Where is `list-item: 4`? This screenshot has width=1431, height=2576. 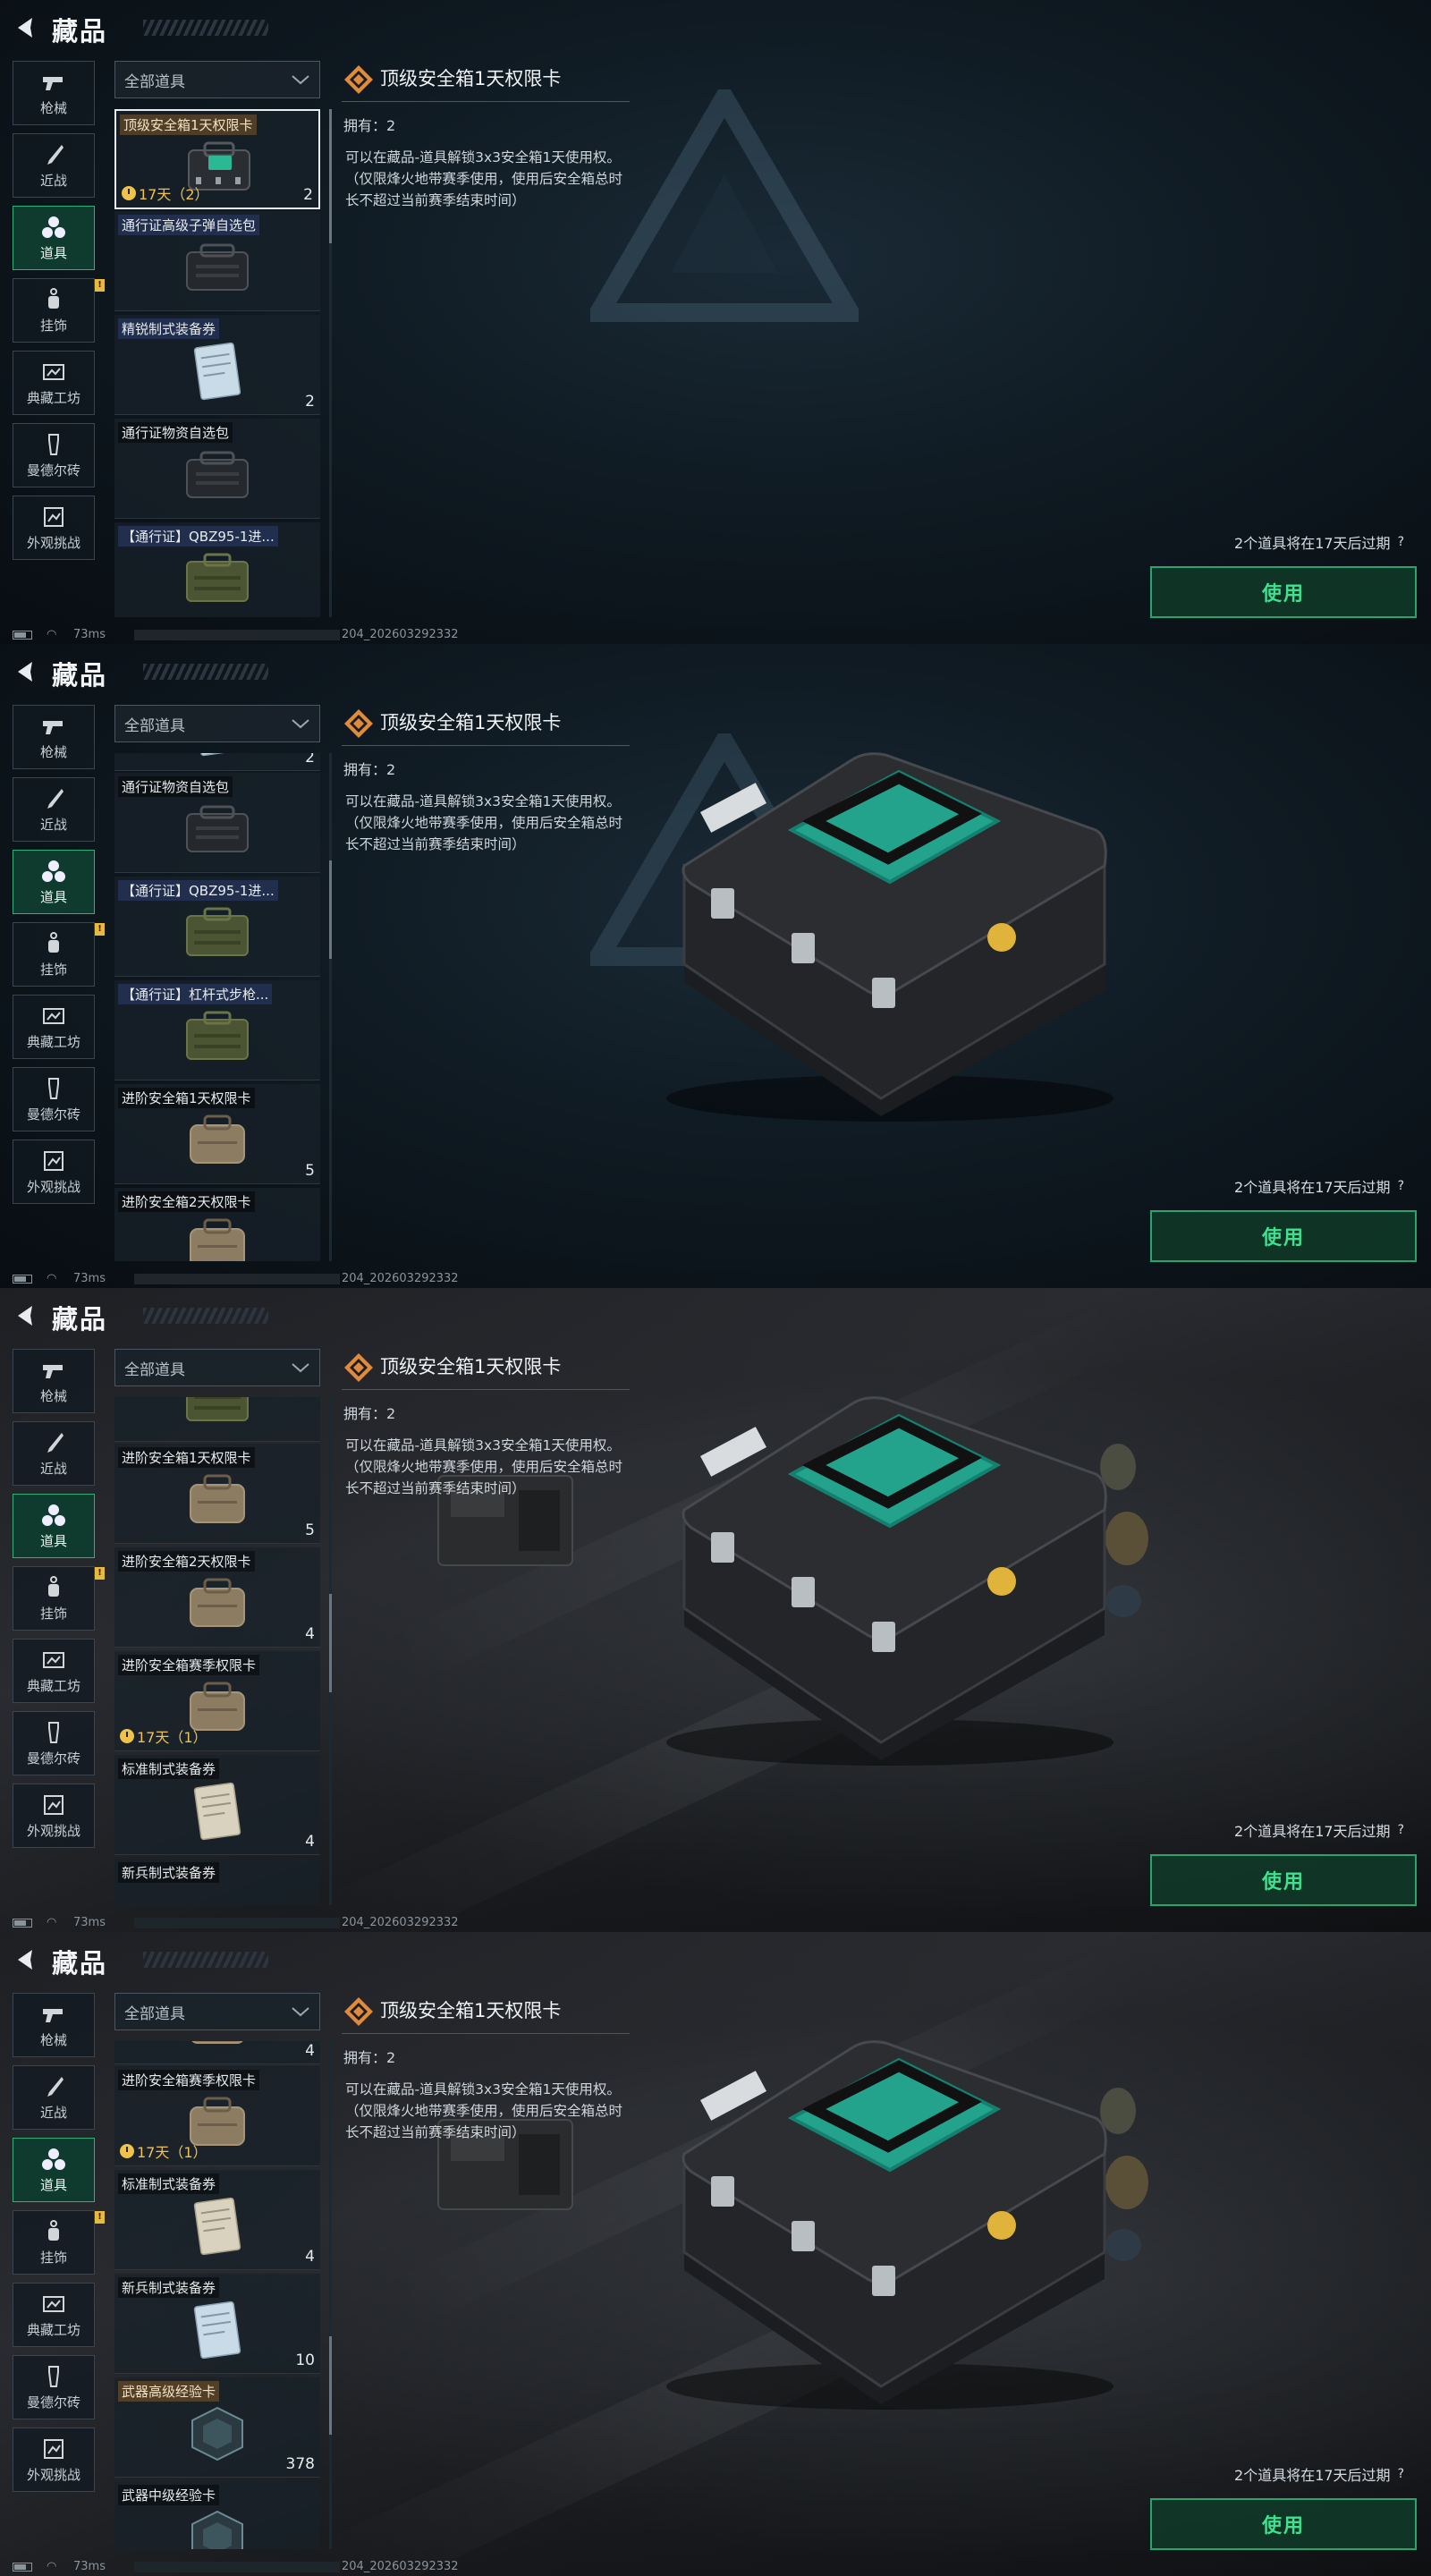
list-item: 4 is located at coordinates (217, 2052).